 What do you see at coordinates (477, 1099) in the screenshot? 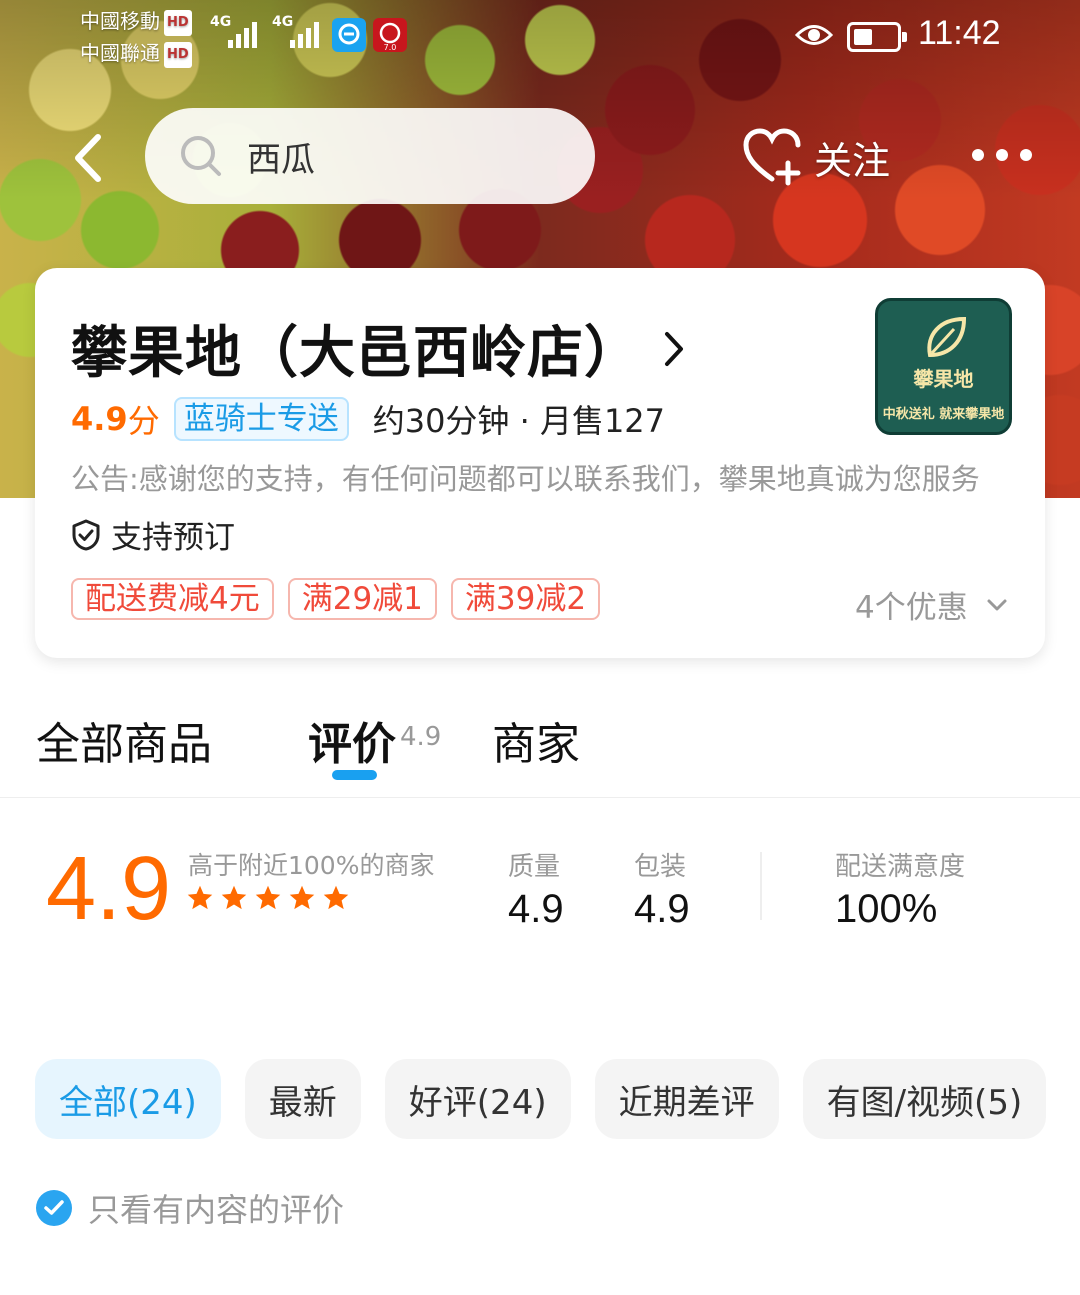
I see `filter-positive: 好评(24)` at bounding box center [477, 1099].